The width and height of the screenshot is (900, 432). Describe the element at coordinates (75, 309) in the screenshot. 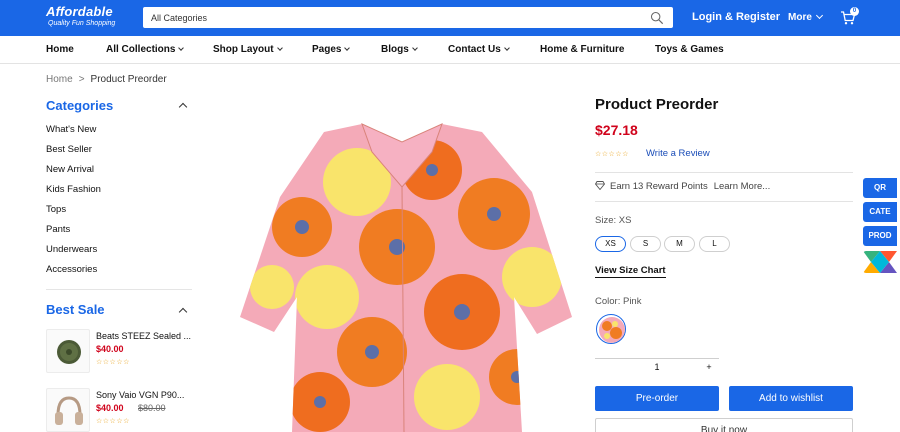

I see `best-sale-heading: Best Sale` at that location.